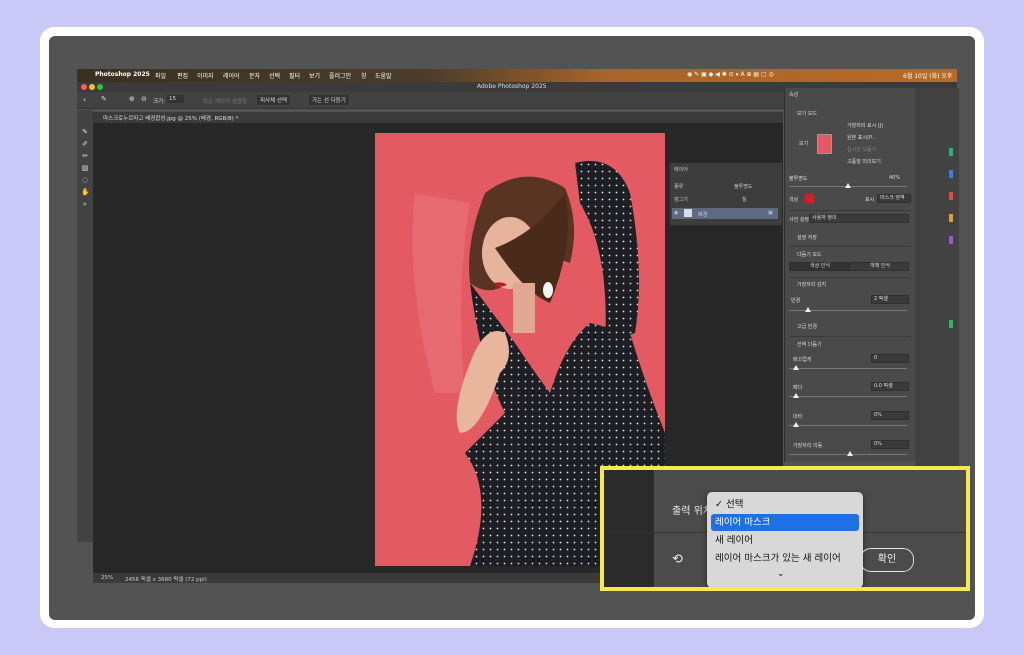 The image size is (1024, 655). I want to click on menu-select: 선택, so click(274, 75).